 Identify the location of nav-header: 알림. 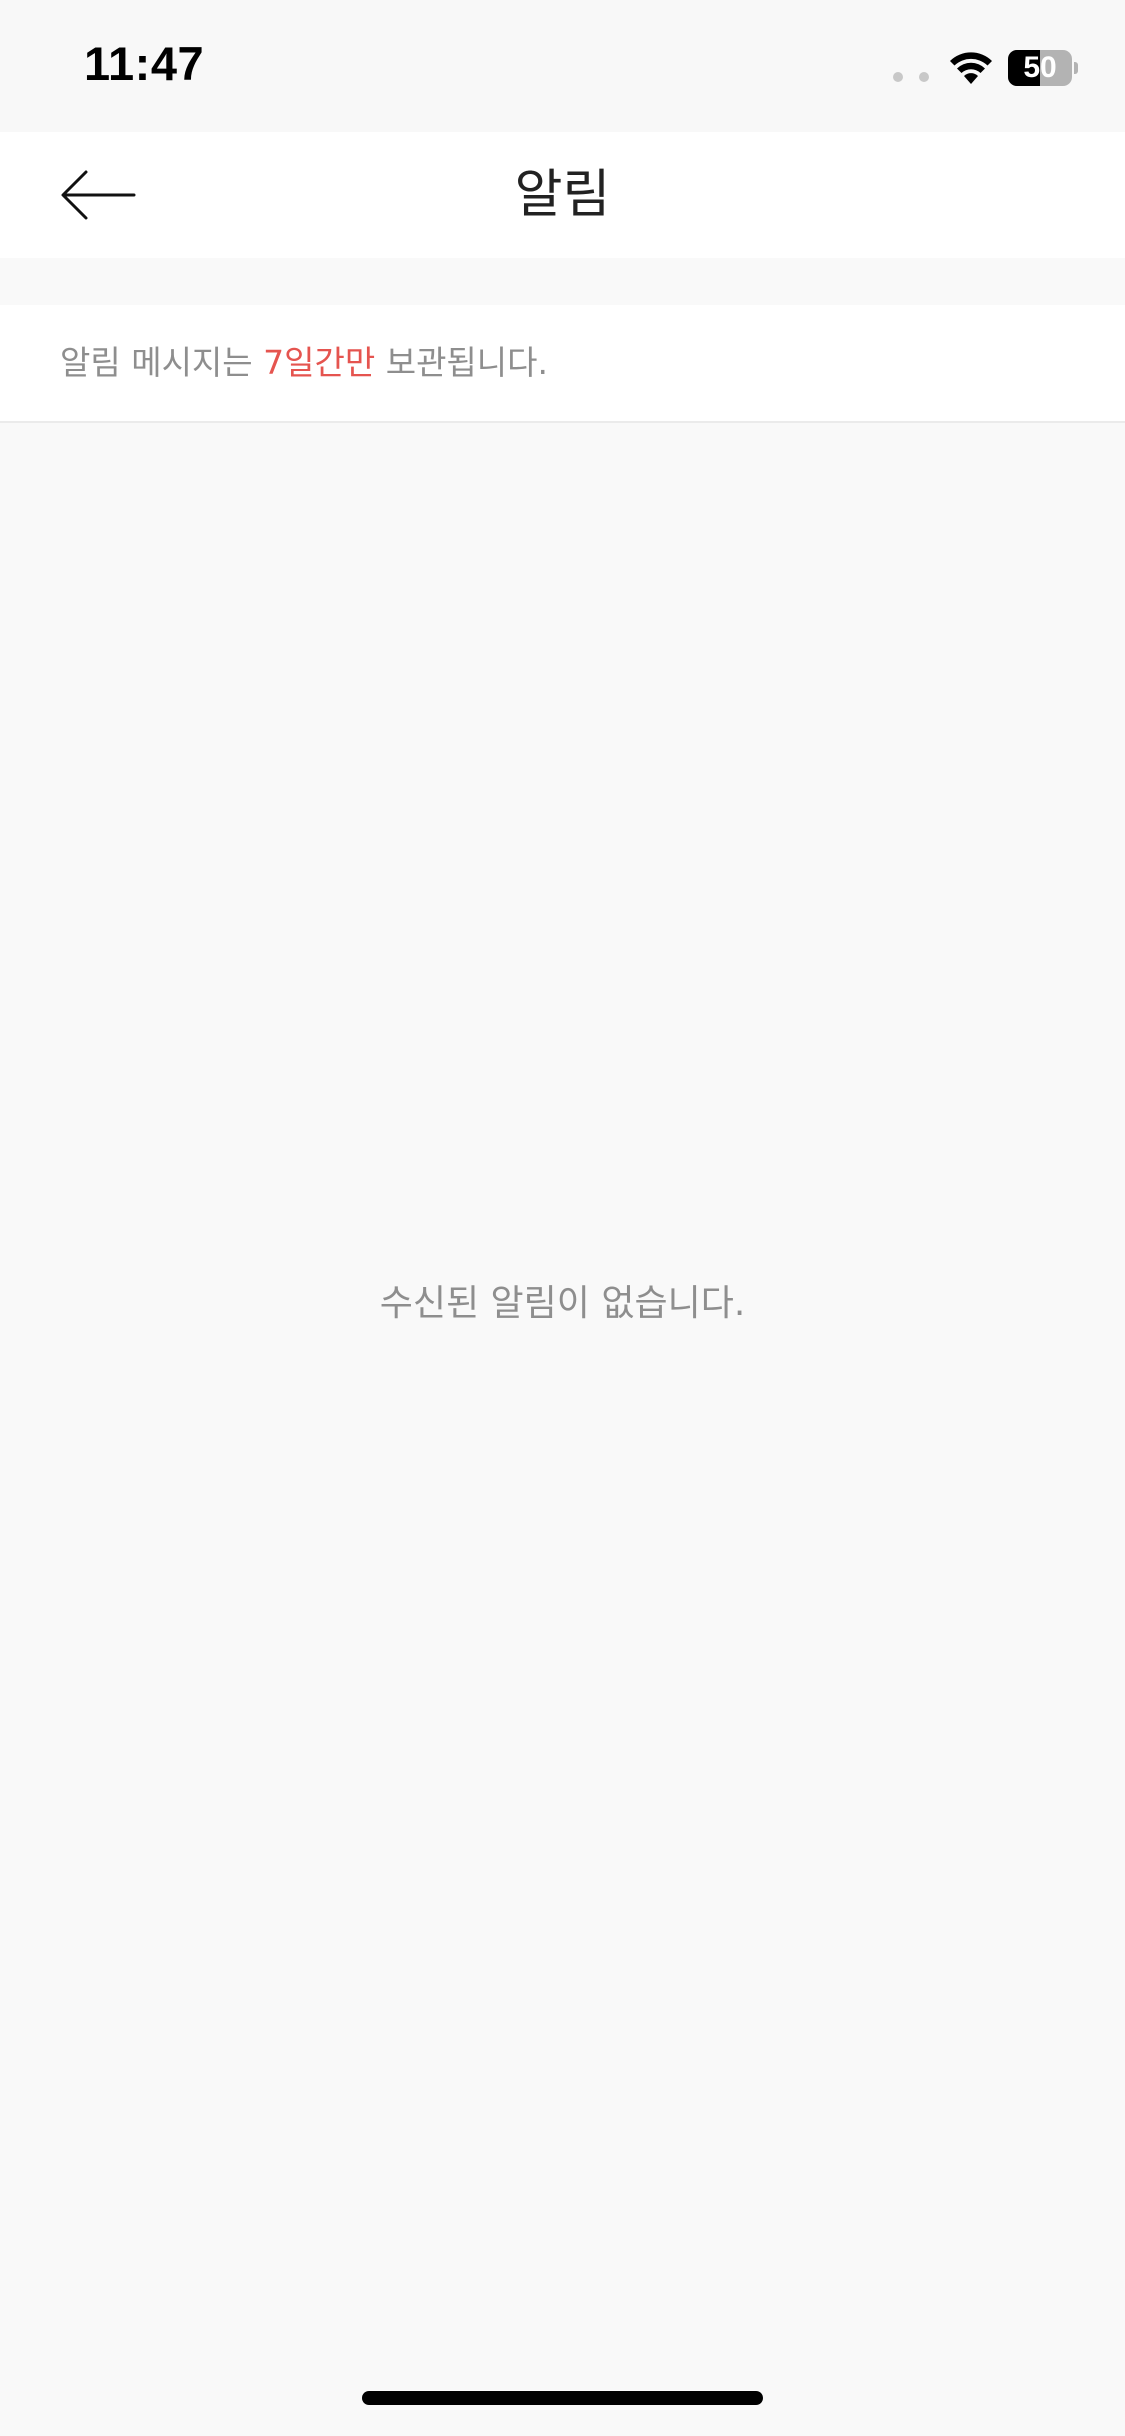
(562, 195).